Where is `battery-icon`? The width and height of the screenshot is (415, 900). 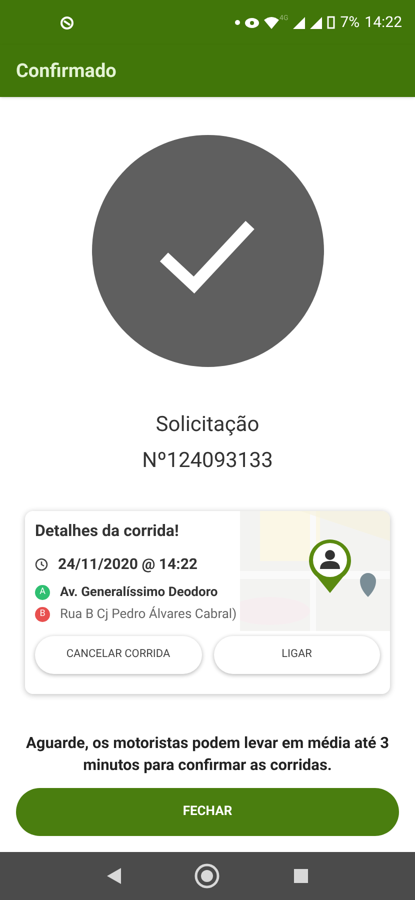
battery-icon is located at coordinates (331, 22).